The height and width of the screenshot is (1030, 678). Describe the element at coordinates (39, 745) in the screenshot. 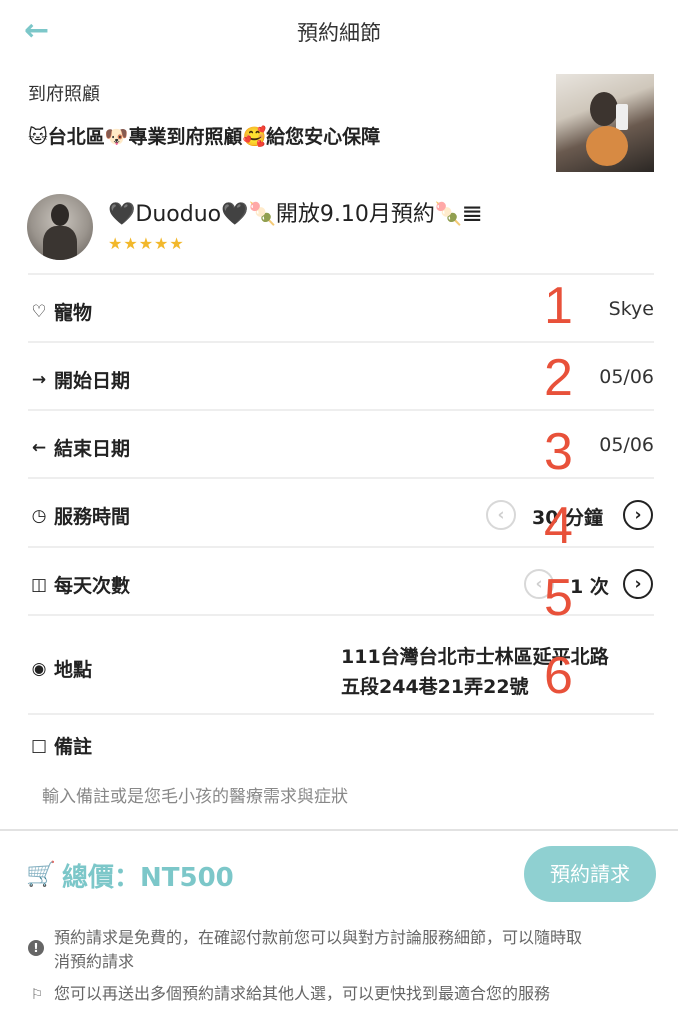

I see `note-icon: □` at that location.